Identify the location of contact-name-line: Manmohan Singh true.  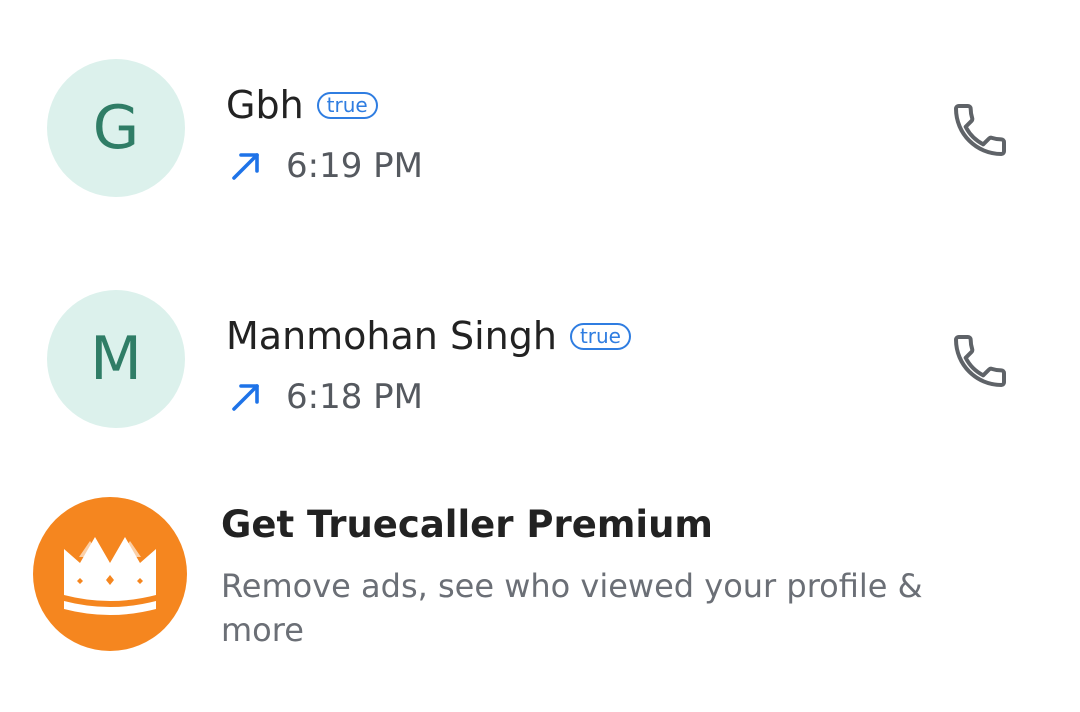
(428, 336).